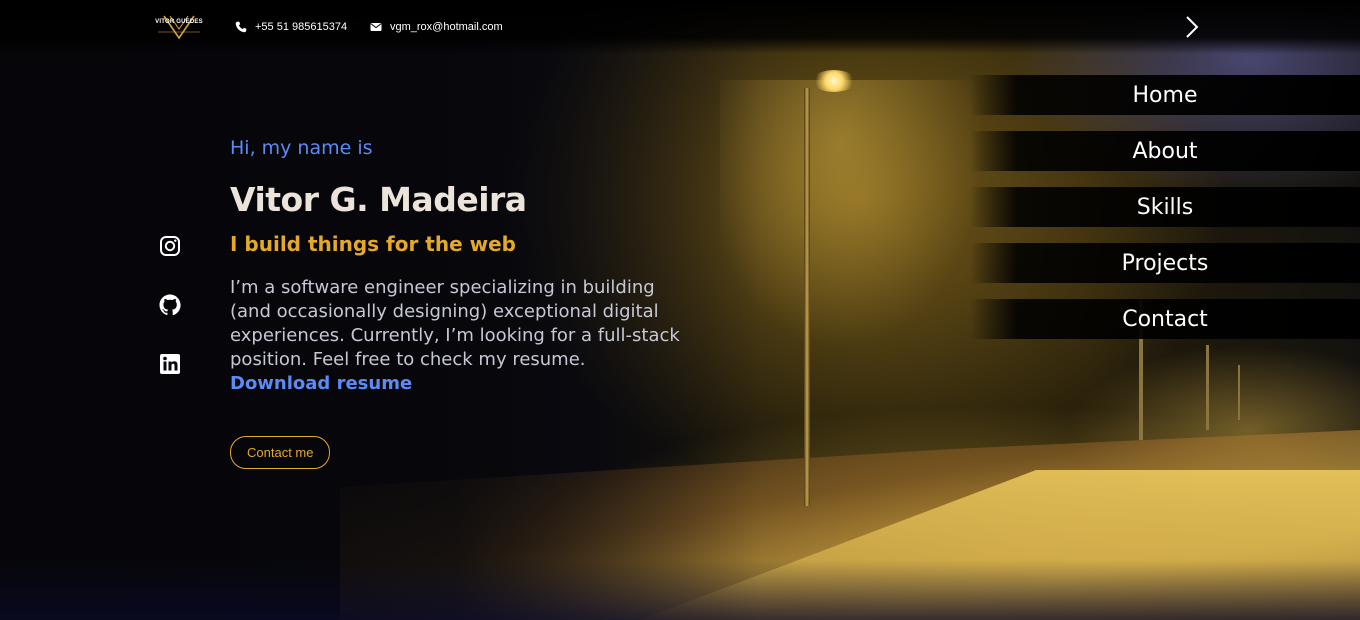  I want to click on hero-greeting: Hi, my name is, so click(301, 148).